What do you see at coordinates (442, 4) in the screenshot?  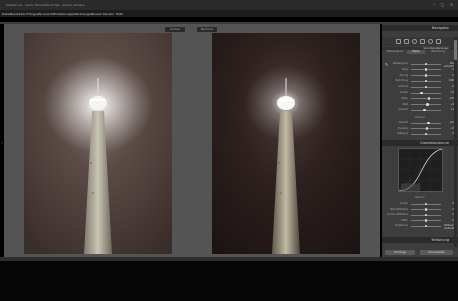 I see `maximize-icon: □` at bounding box center [442, 4].